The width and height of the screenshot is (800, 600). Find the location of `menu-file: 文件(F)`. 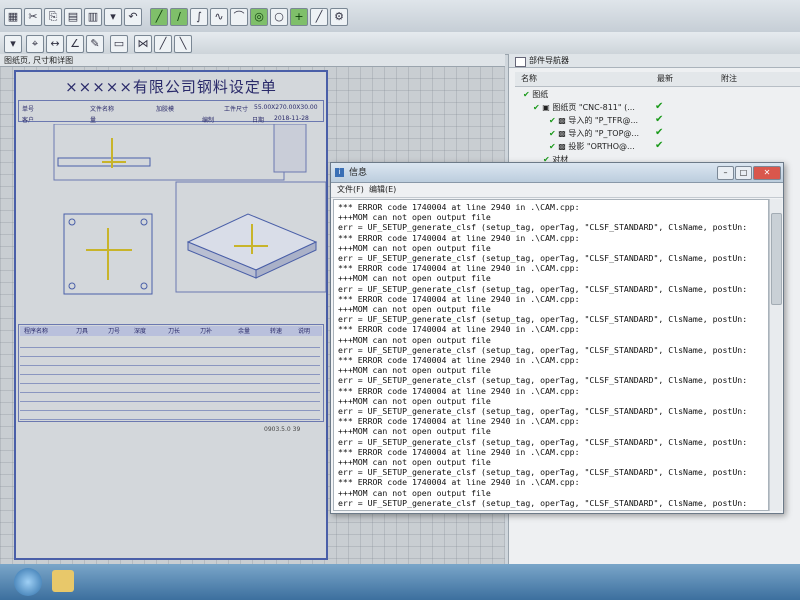

menu-file: 文件(F) is located at coordinates (350, 190).